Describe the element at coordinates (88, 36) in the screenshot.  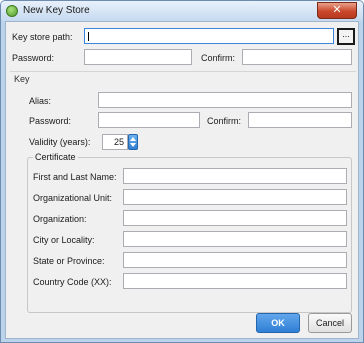
I see `text-caret` at that location.